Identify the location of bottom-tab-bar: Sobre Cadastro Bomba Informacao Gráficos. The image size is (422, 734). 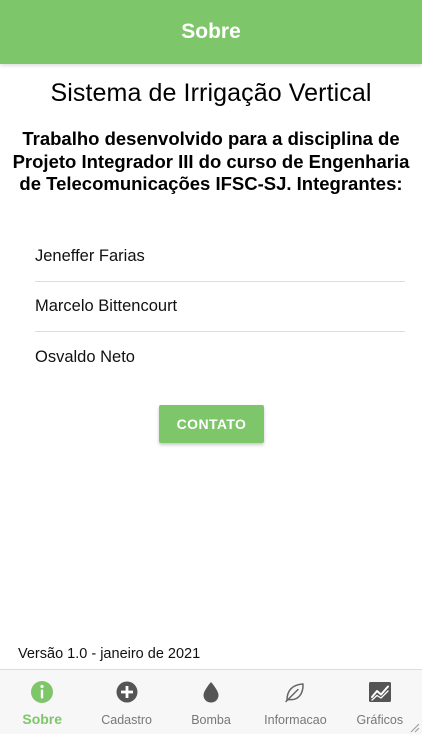
(211, 701).